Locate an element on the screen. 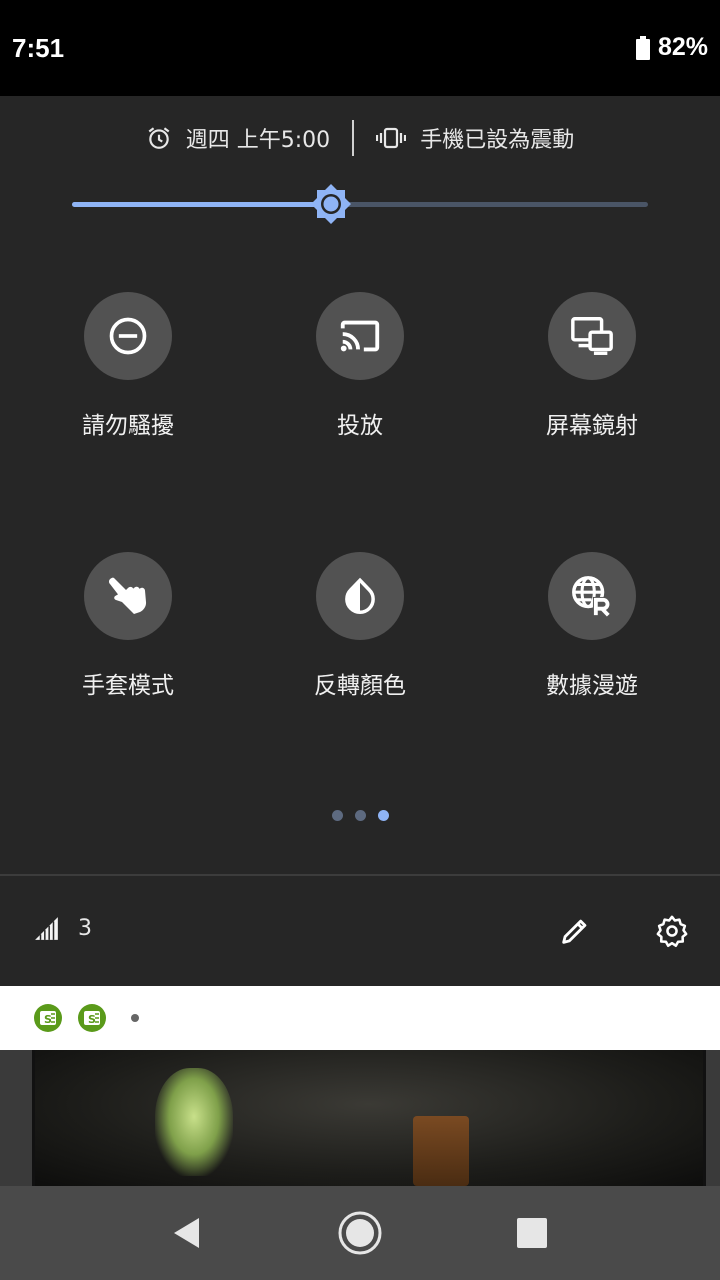 Image resolution: width=720 pixels, height=1280 pixels. battery-icon is located at coordinates (642, 47).